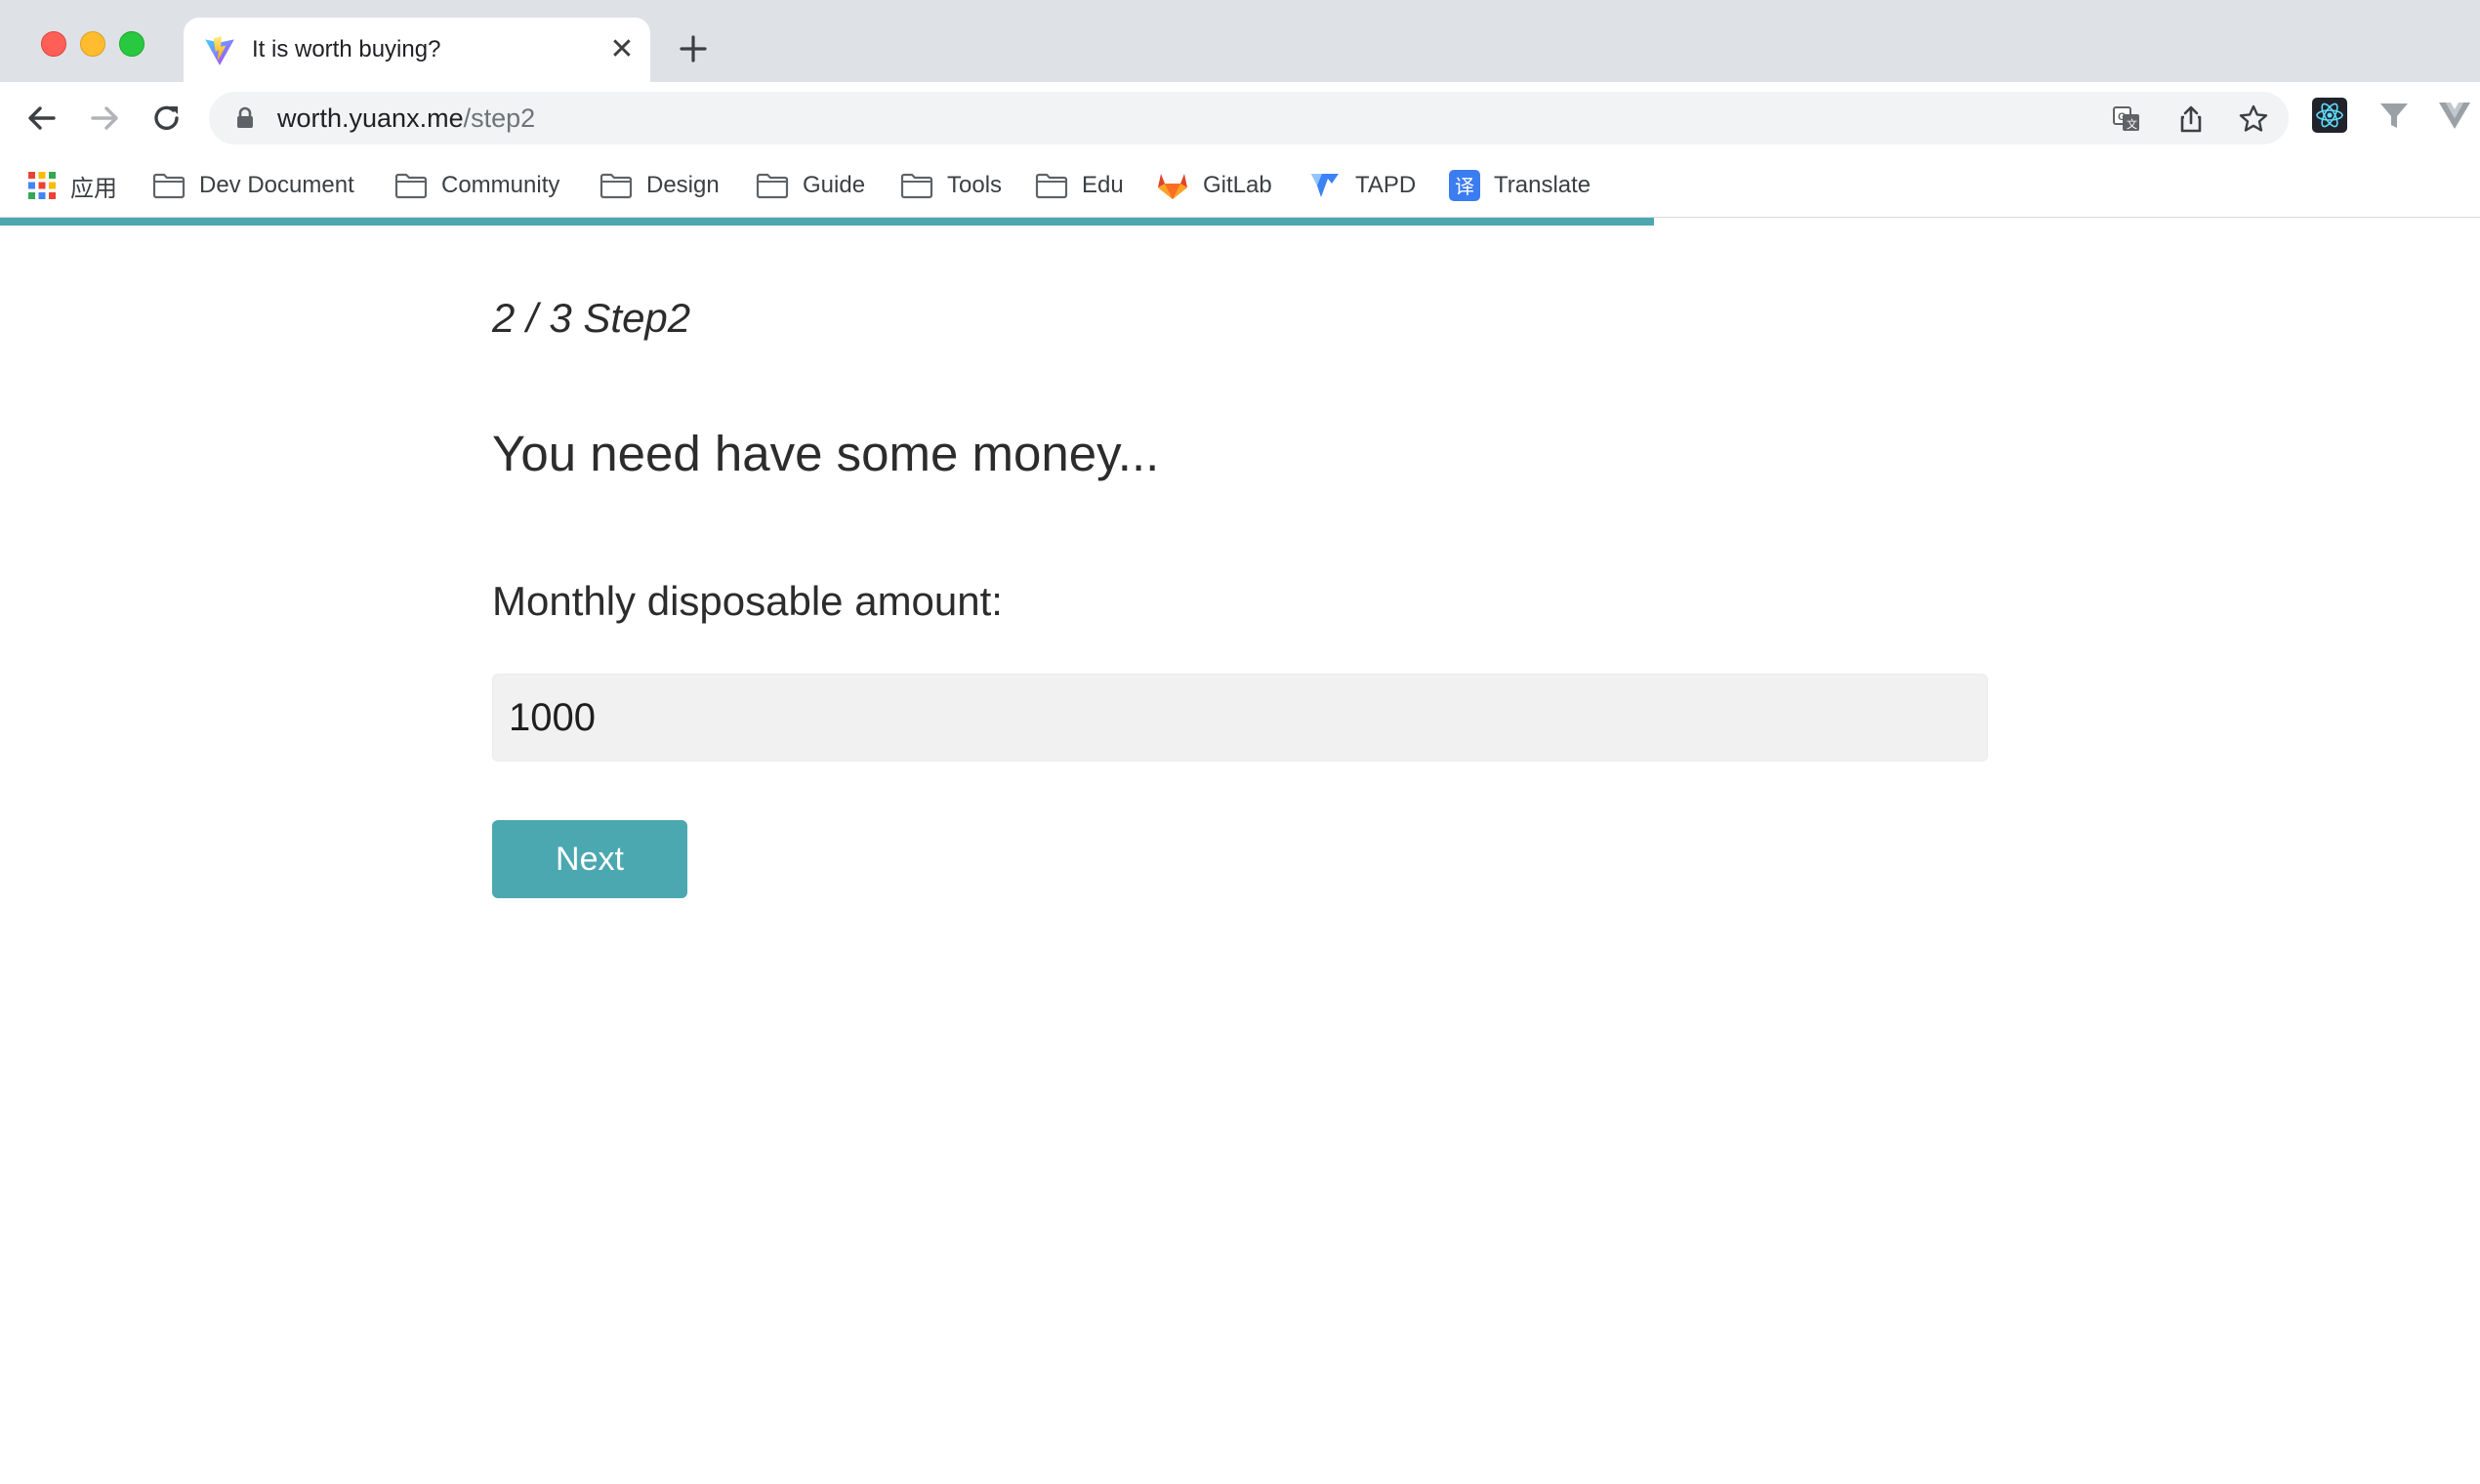  Describe the element at coordinates (2122, 117) in the screenshot. I see `svg-text: G` at that location.